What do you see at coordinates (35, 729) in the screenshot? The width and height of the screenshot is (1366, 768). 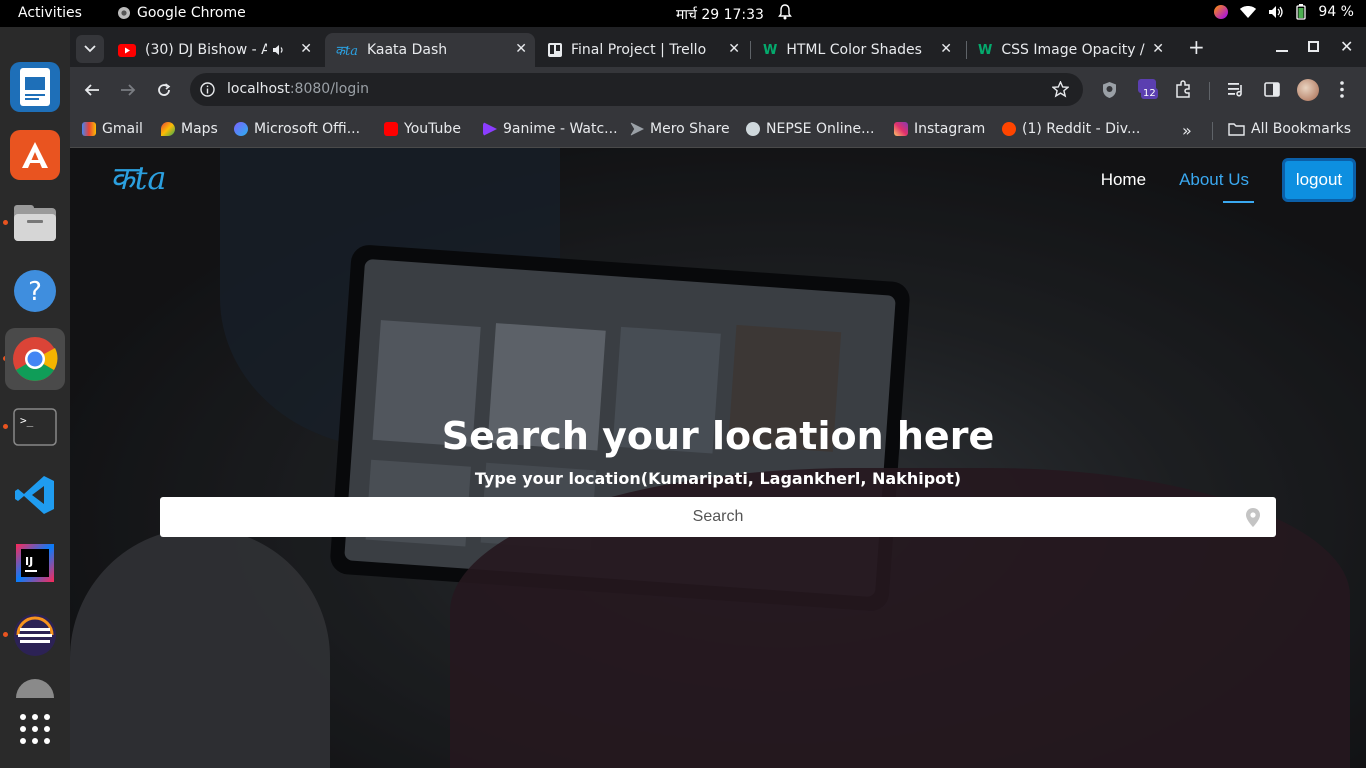 I see `show-applications-icon` at bounding box center [35, 729].